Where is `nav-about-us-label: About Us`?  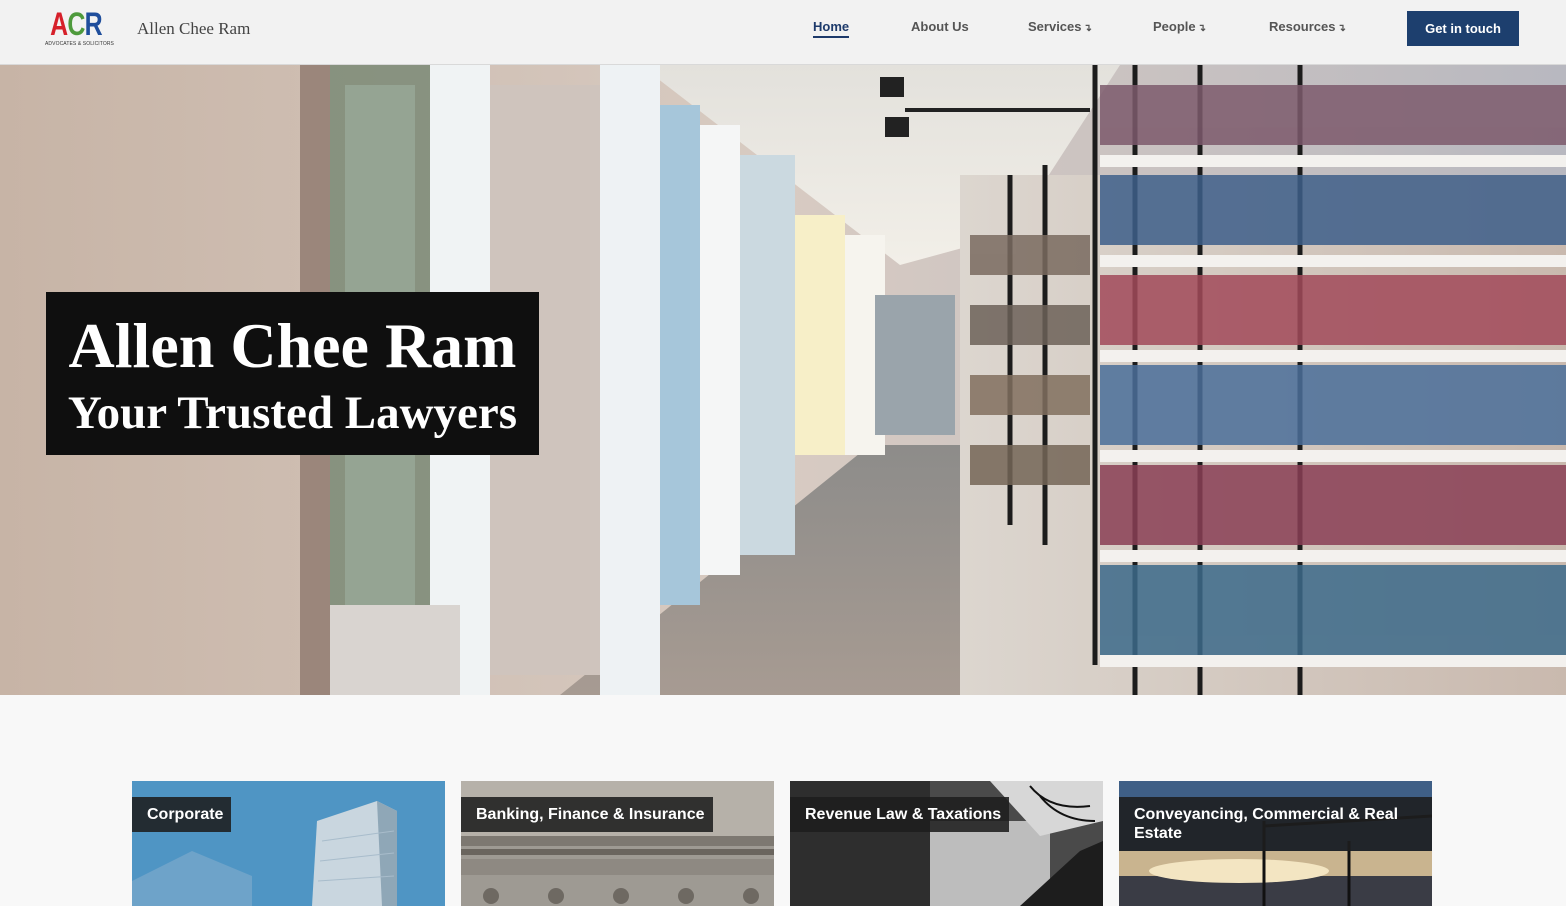
nav-about-us-label: About Us is located at coordinates (940, 26).